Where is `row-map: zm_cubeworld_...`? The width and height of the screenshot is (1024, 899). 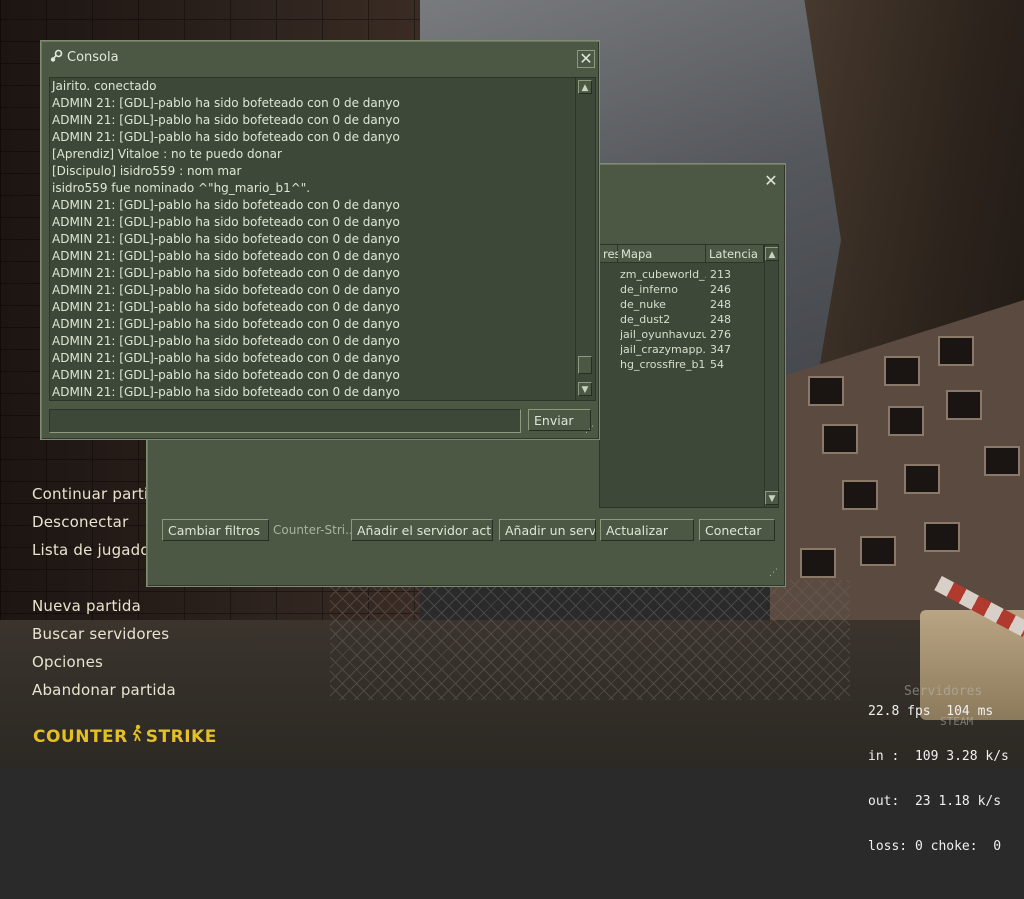 row-map: zm_cubeworld_... is located at coordinates (663, 274).